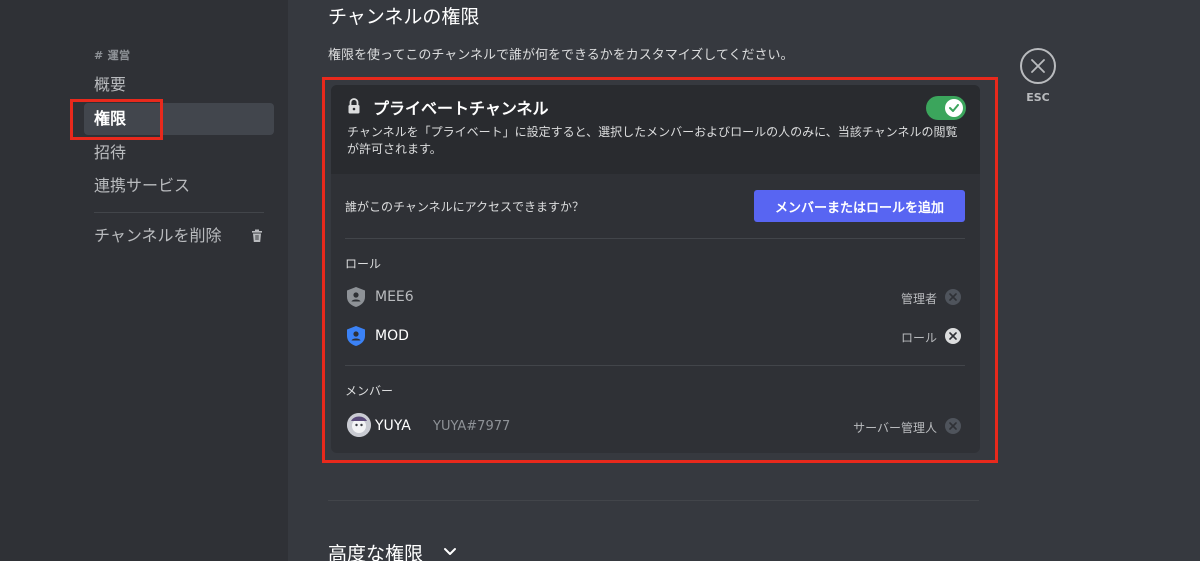 The height and width of the screenshot is (561, 1200). I want to click on esc-label: ESC, so click(1038, 97).